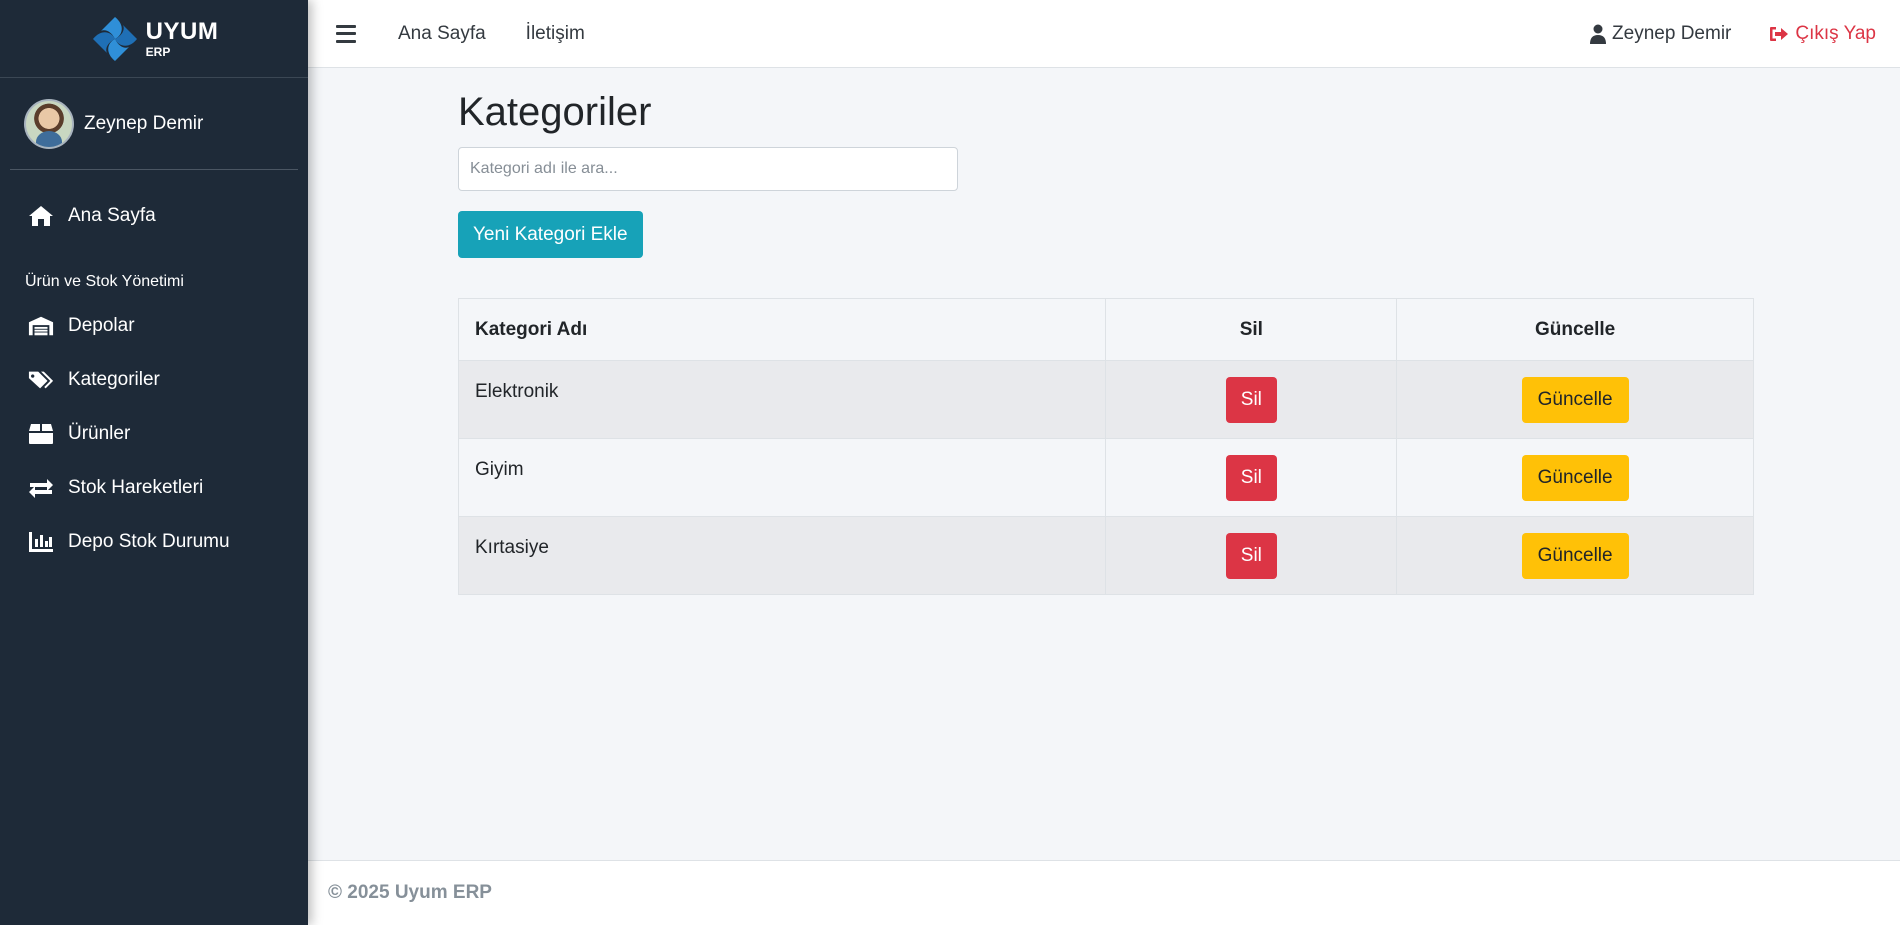  I want to click on bar-chart-icon, so click(41, 542).